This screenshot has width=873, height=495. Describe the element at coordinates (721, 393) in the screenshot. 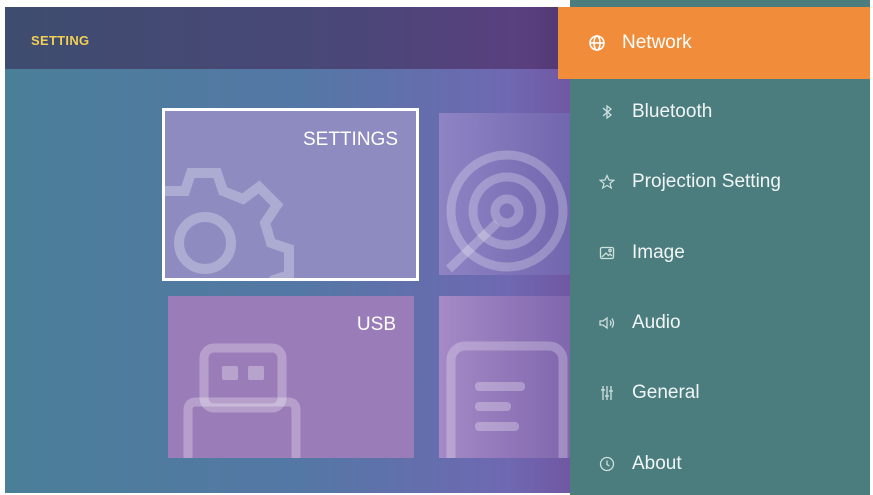

I see `menu-item-general: General` at that location.